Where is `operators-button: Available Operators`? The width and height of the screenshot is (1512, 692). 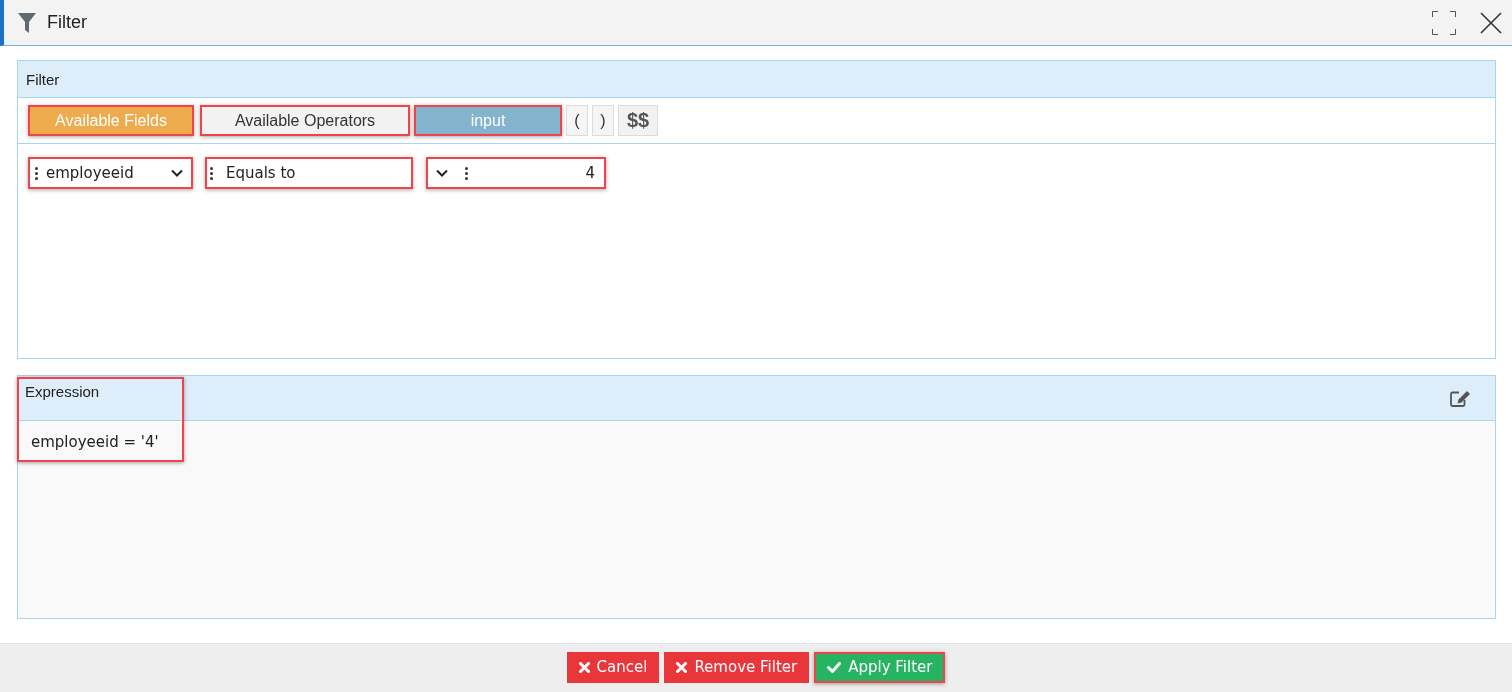
operators-button: Available Operators is located at coordinates (305, 120).